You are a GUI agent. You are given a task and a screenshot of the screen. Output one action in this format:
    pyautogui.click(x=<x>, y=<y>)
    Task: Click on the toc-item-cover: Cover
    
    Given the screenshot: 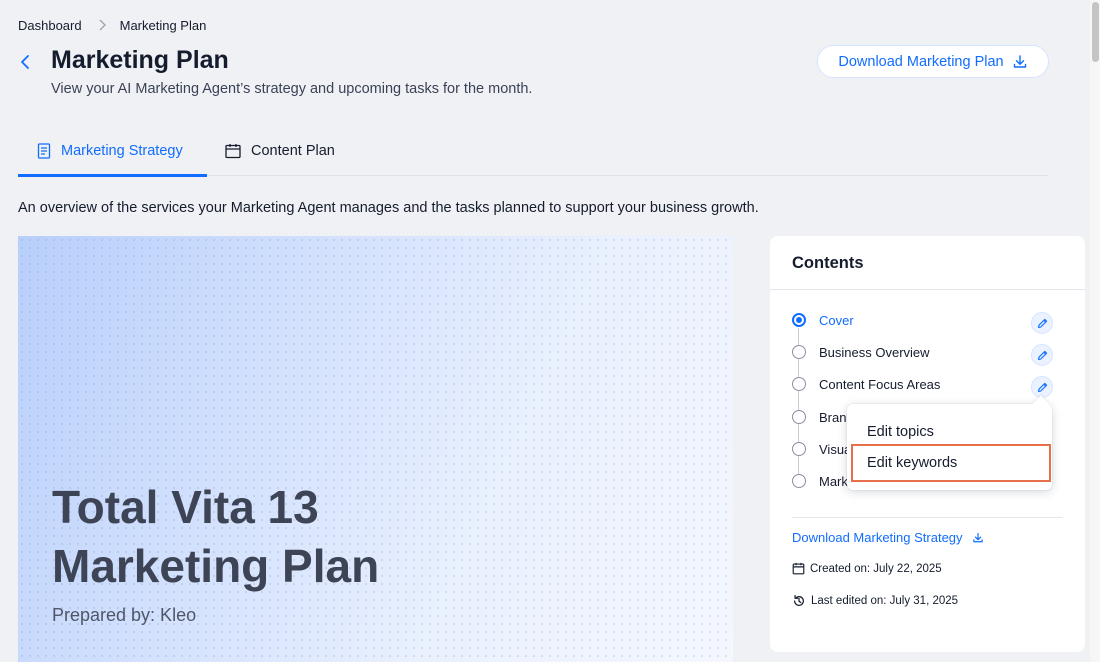 What is the action you would take?
    pyautogui.click(x=823, y=320)
    